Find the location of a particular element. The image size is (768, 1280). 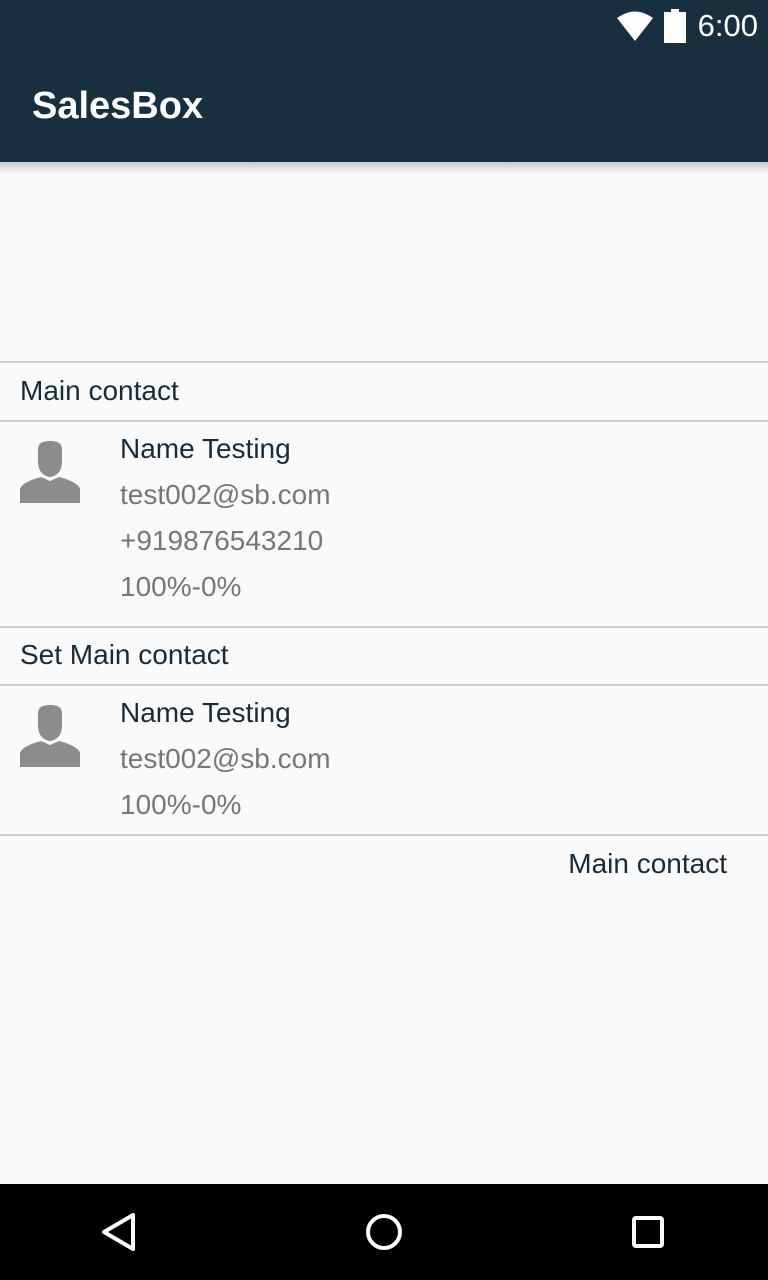

wifi-icon is located at coordinates (634, 26).